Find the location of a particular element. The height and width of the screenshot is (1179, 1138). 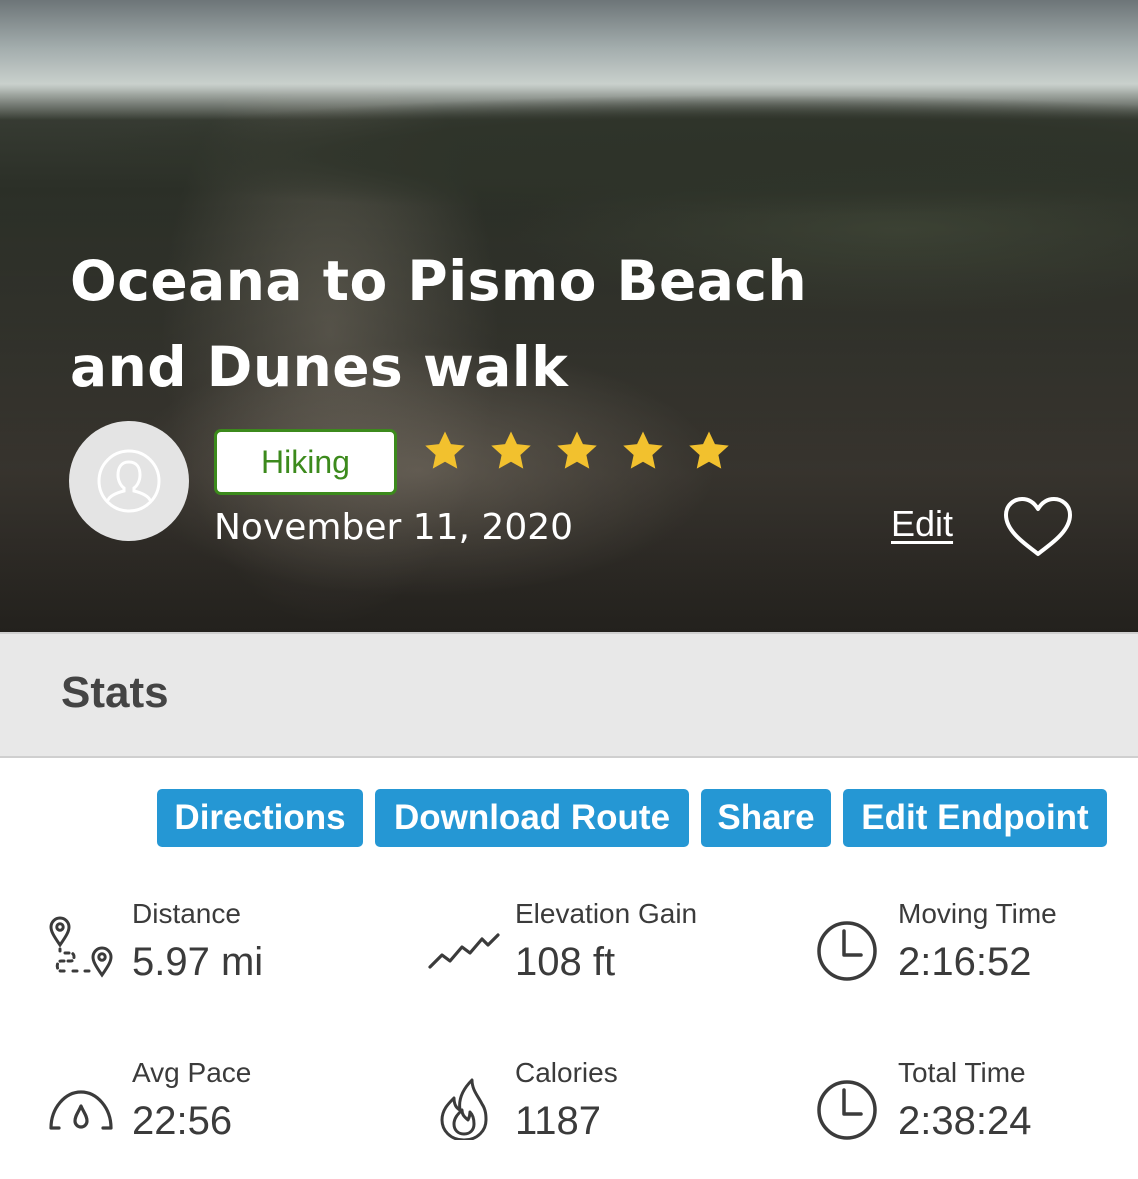

user-icon is located at coordinates (129, 481).